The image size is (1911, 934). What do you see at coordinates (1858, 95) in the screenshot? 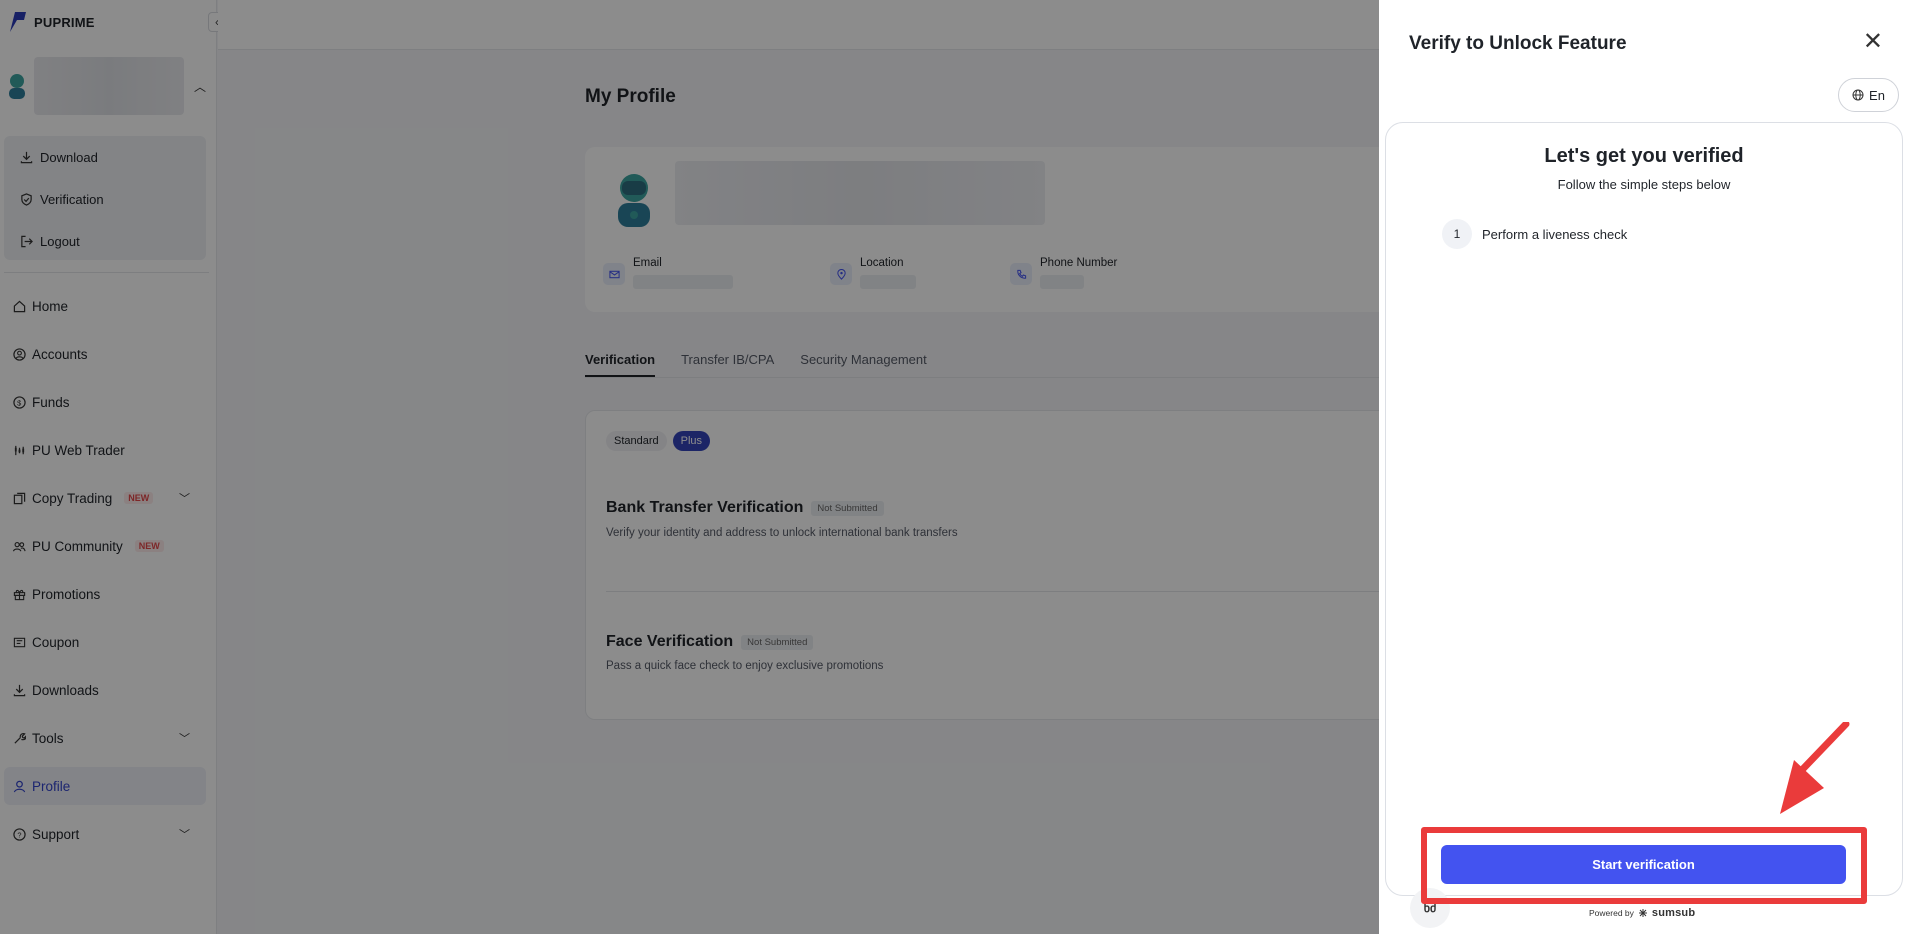
I see `globe-icon` at bounding box center [1858, 95].